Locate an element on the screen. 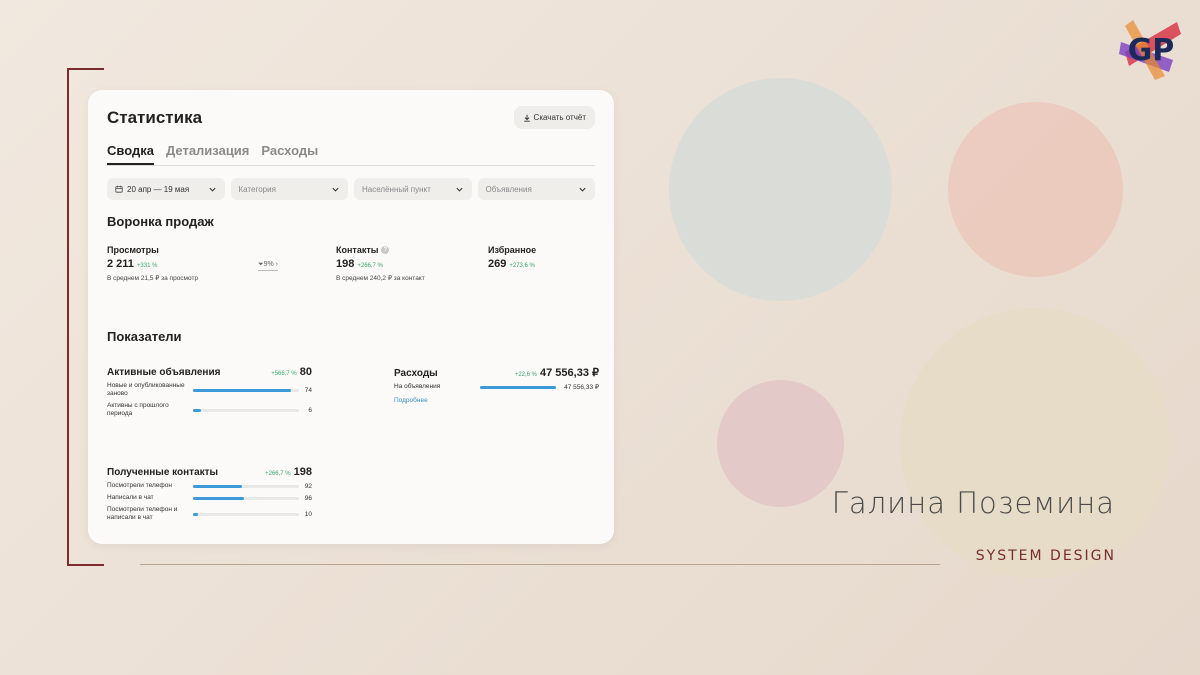 This screenshot has width=1200, height=675. indicators-title: Показатели is located at coordinates (144, 336).